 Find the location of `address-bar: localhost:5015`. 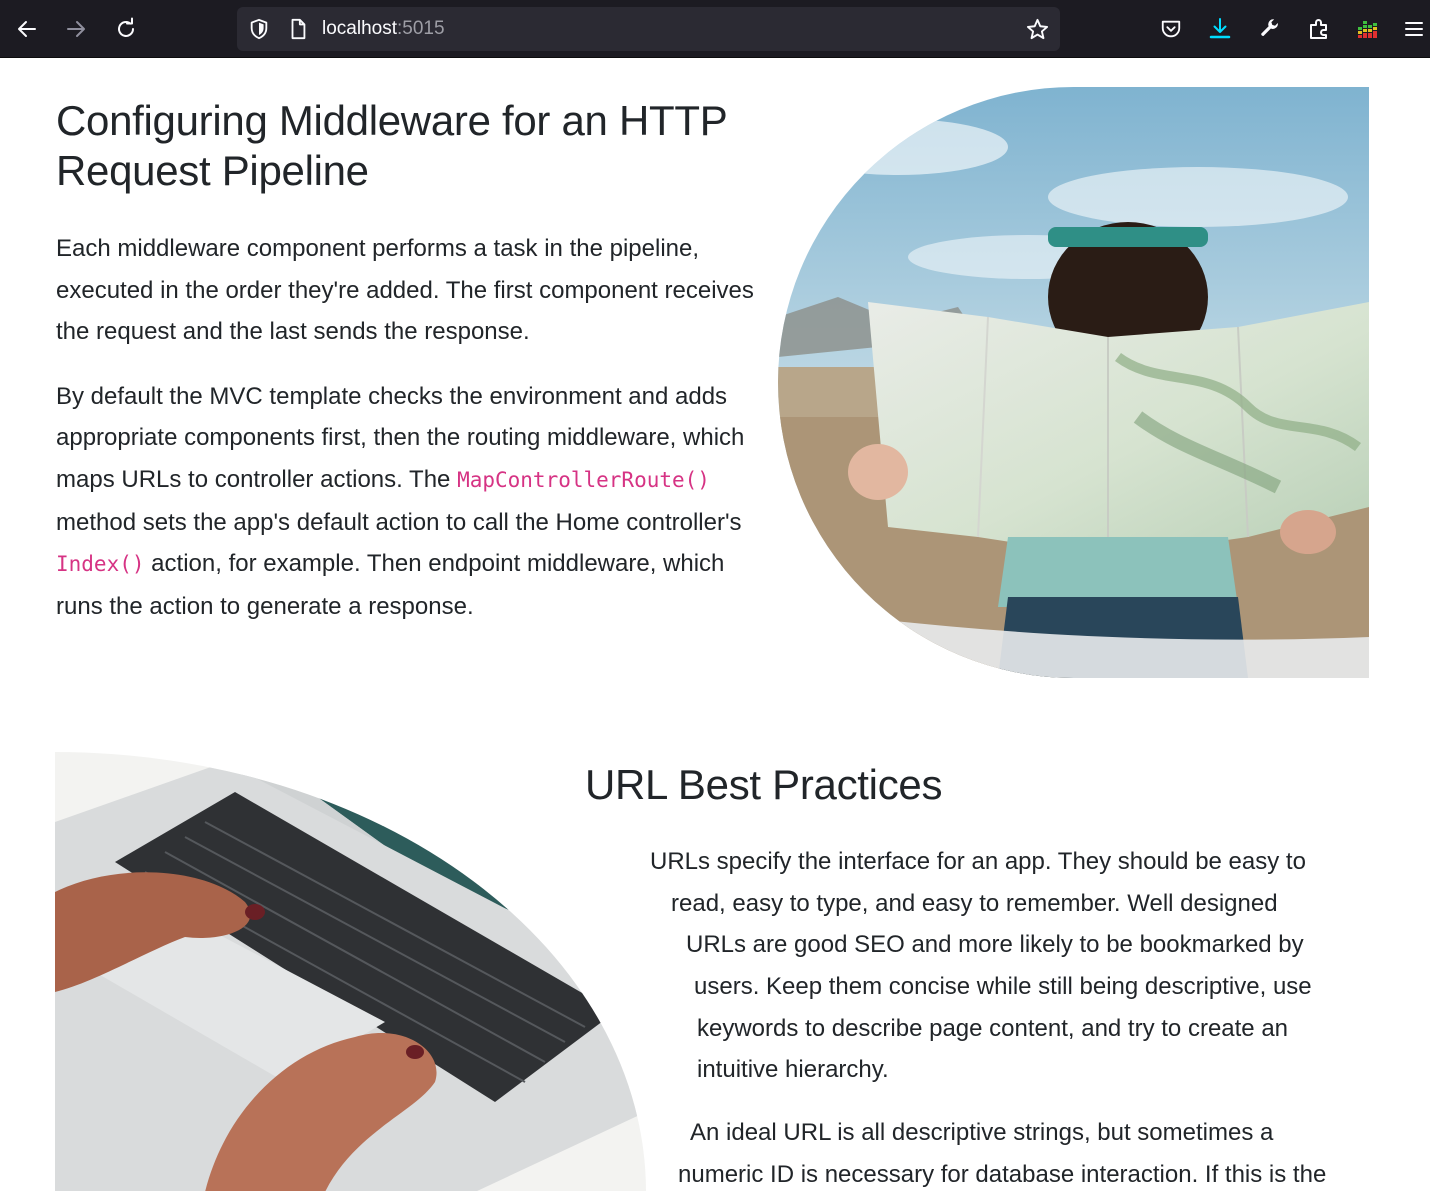

address-bar: localhost:5015 is located at coordinates (648, 29).